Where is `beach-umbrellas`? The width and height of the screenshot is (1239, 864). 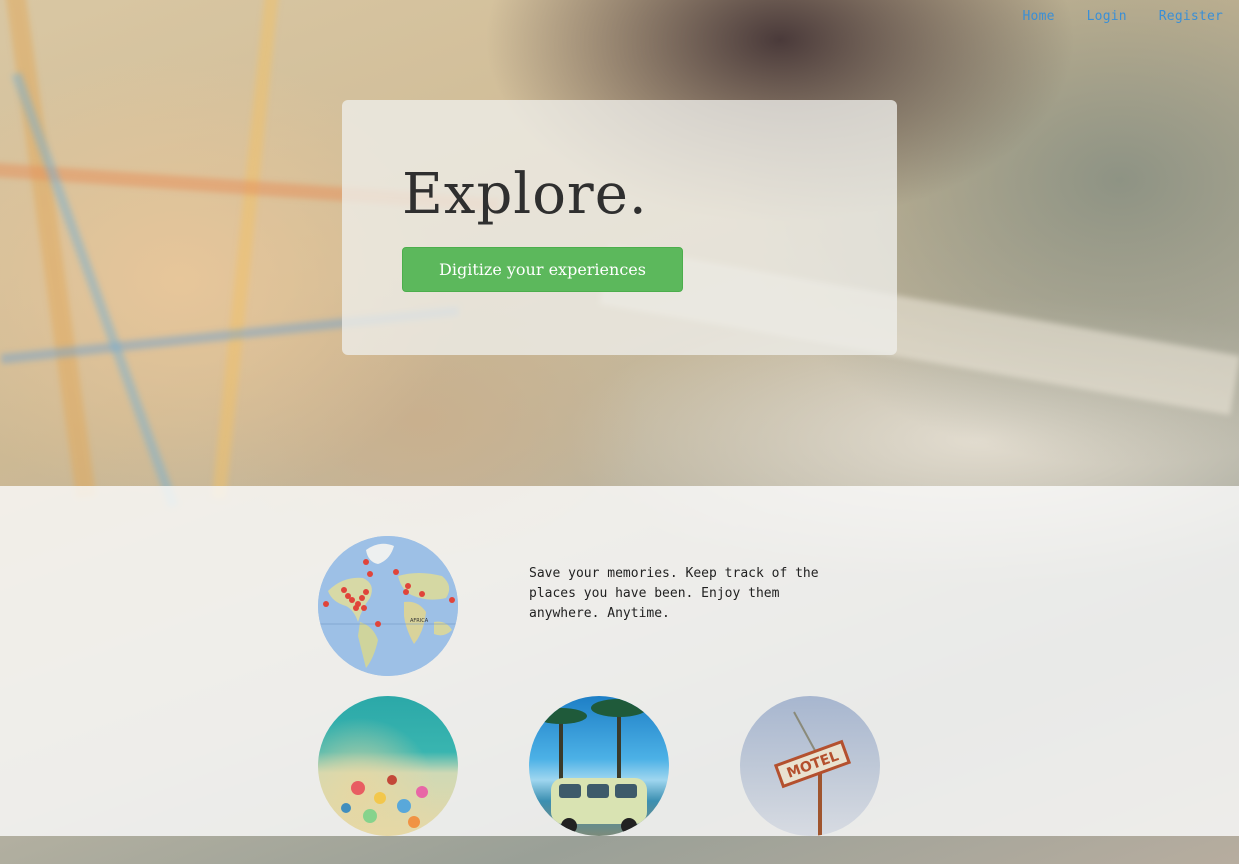
beach-umbrellas is located at coordinates (384, 801).